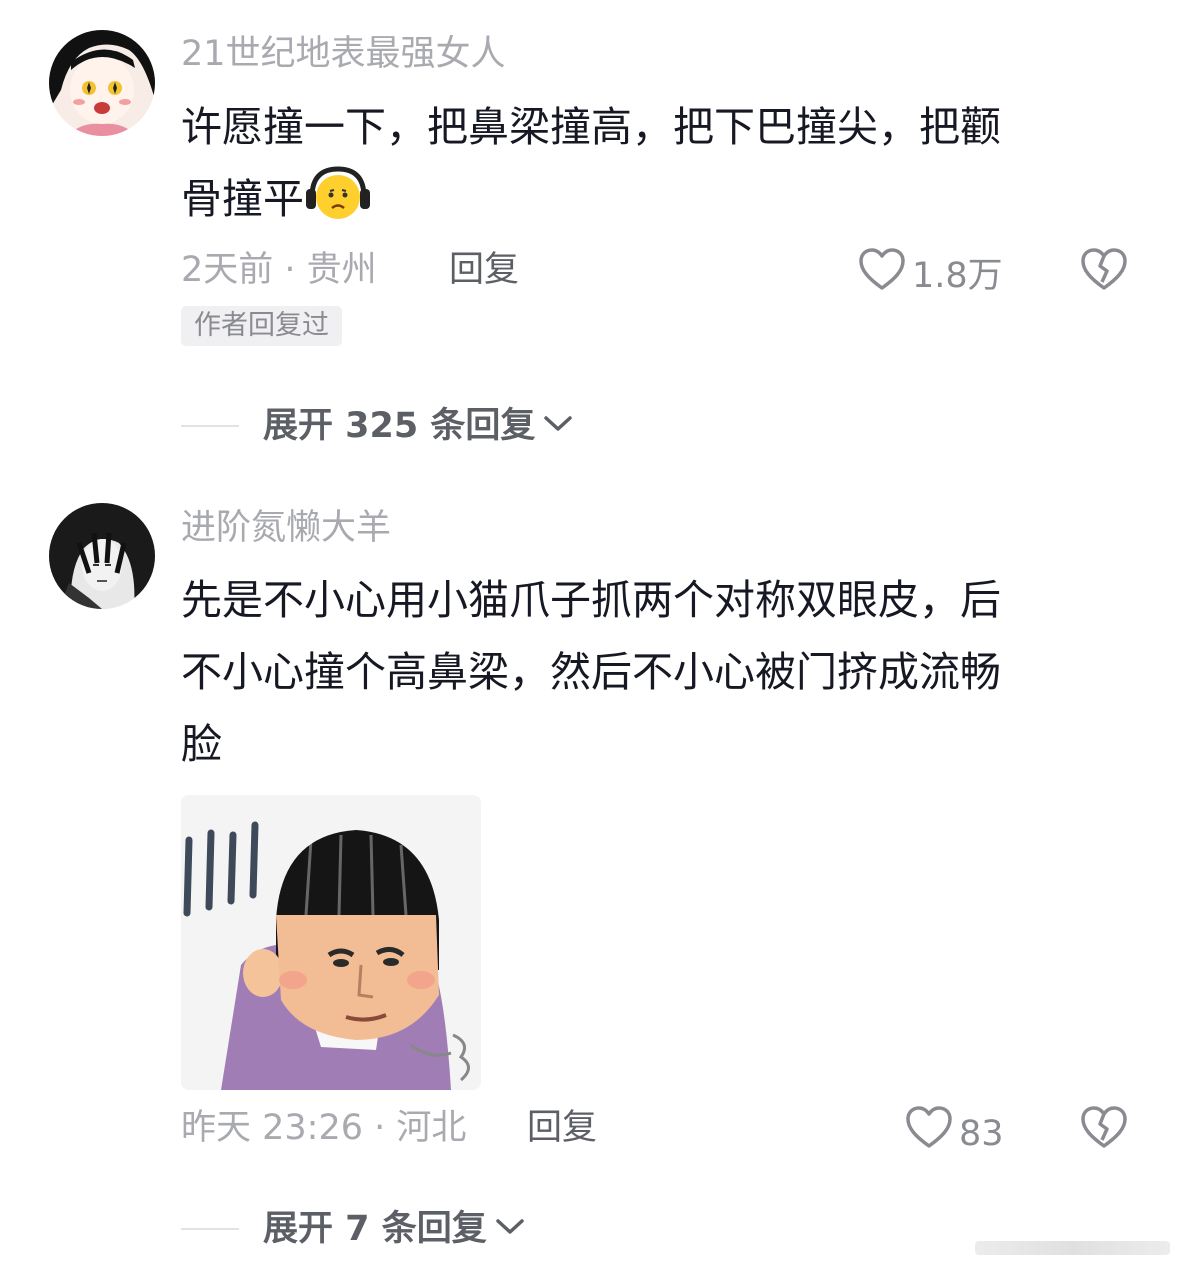 Image resolution: width=1179 pixels, height=1271 pixels. Describe the element at coordinates (338, 204) in the screenshot. I see `headphones-face-emoji` at that location.